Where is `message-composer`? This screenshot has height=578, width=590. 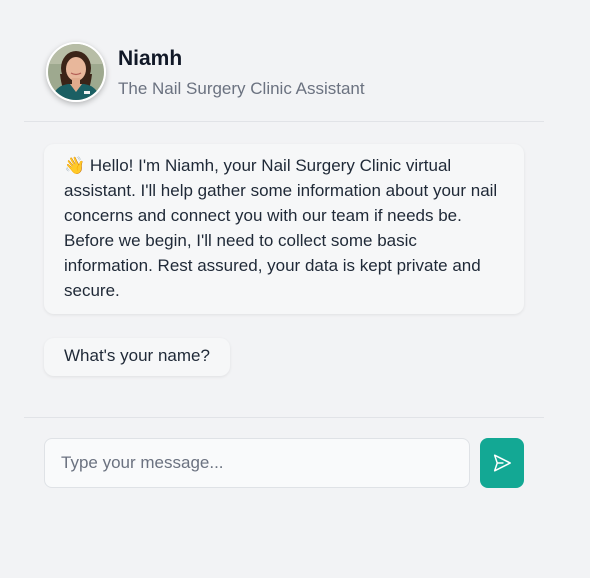
message-composer is located at coordinates (284, 463).